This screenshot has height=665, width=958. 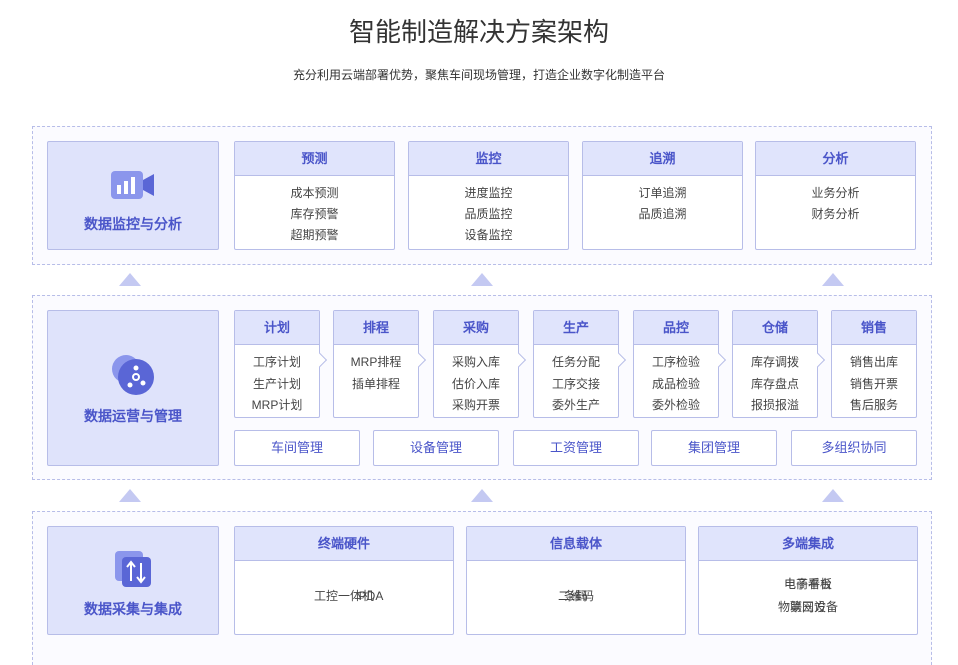 What do you see at coordinates (488, 193) in the screenshot?
I see `module-item: 进度监控` at bounding box center [488, 193].